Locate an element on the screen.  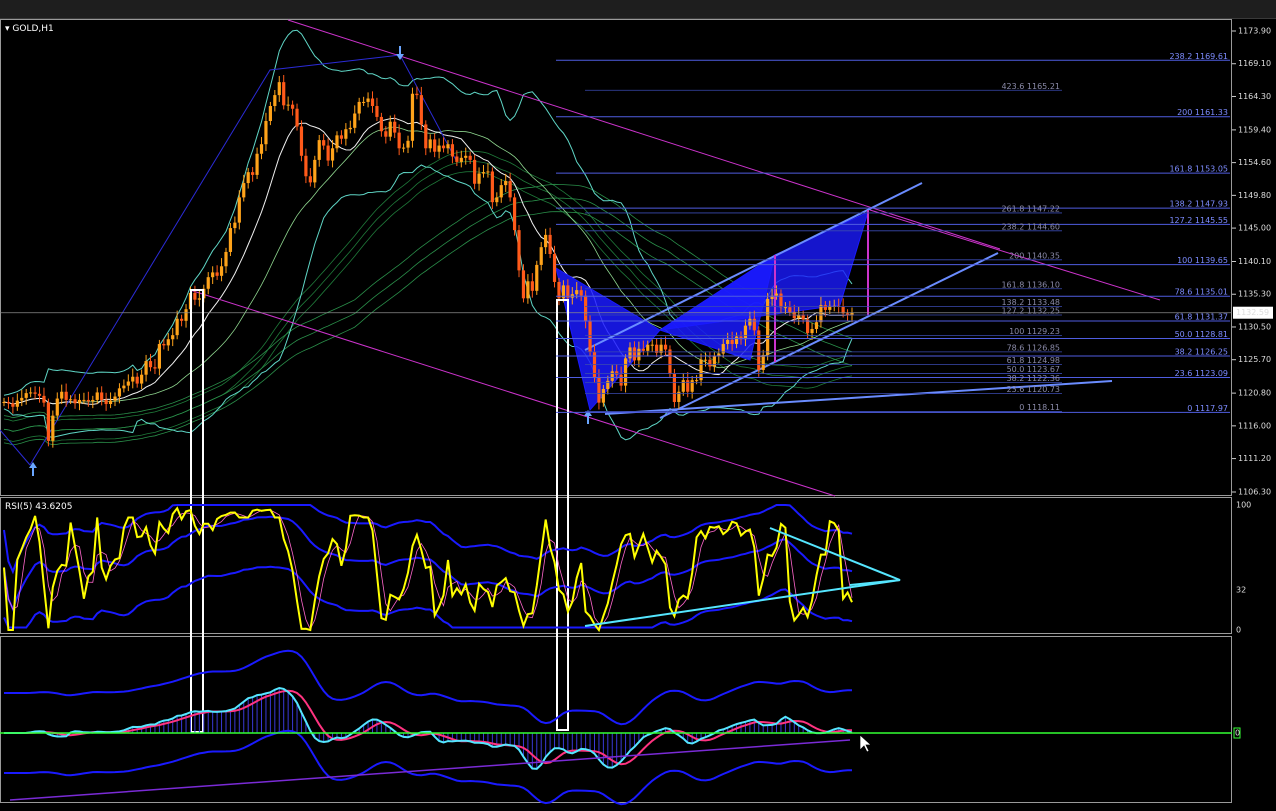
fib-level-label: 238.2 1169.61 is located at coordinates (1198, 56).